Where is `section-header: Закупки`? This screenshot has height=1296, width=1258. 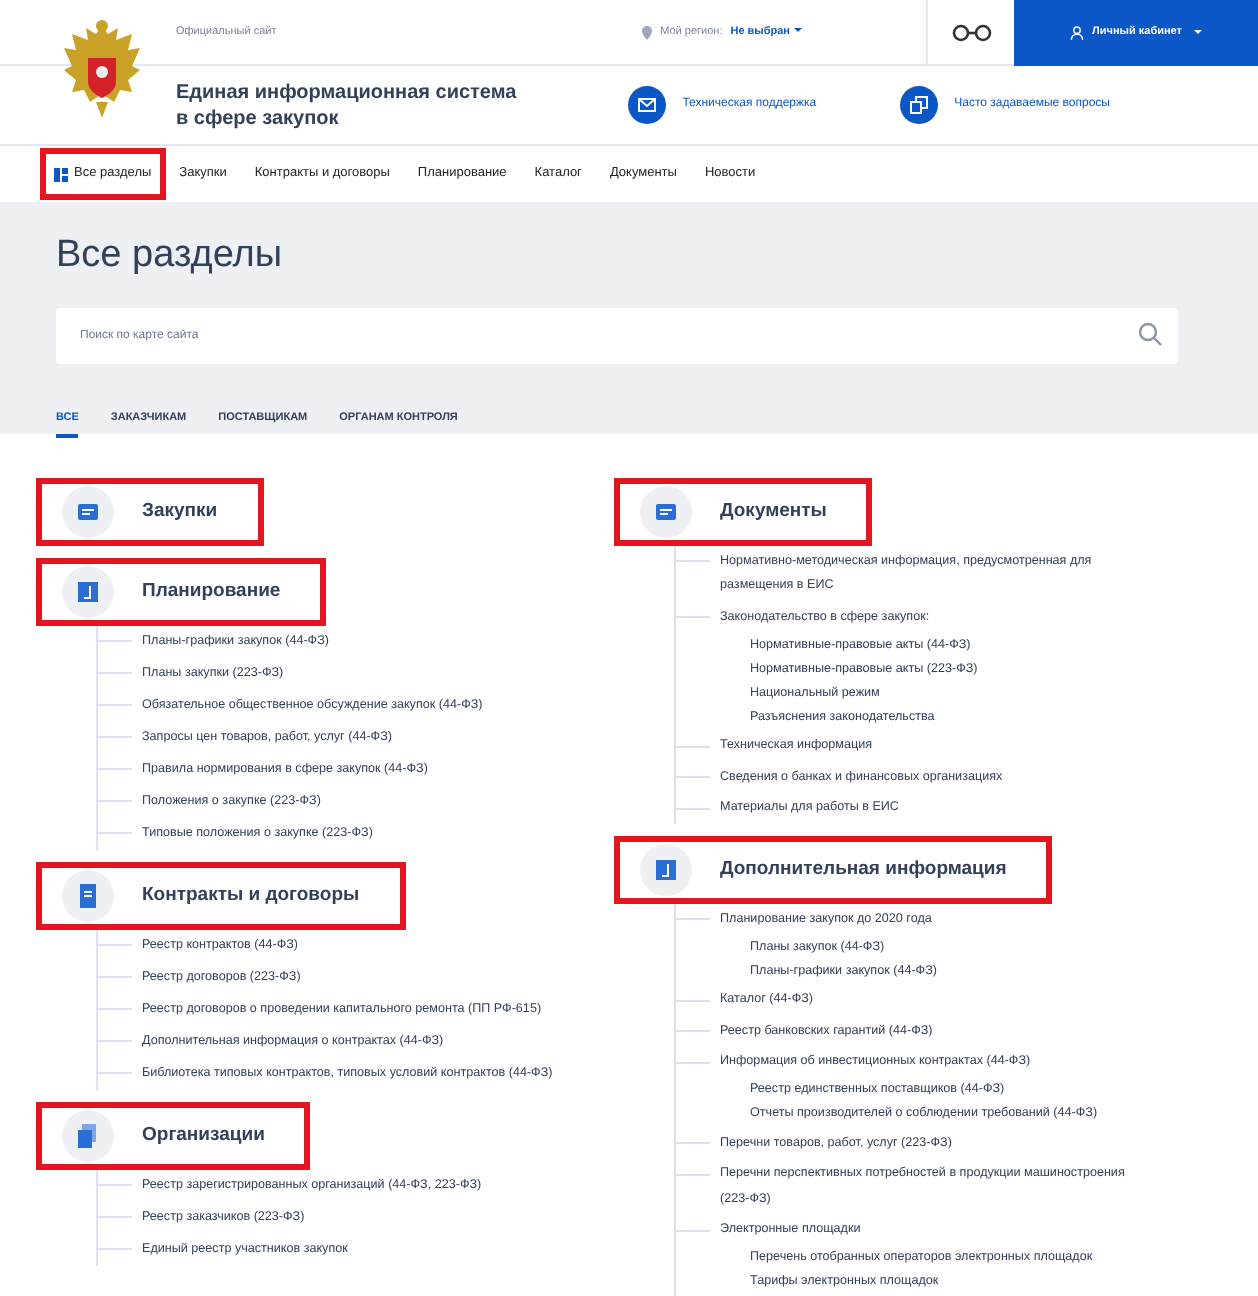
section-header: Закупки is located at coordinates (150, 512).